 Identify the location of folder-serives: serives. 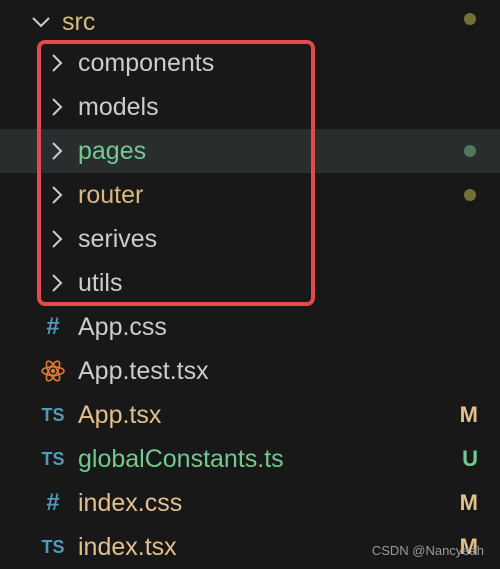
(250, 239).